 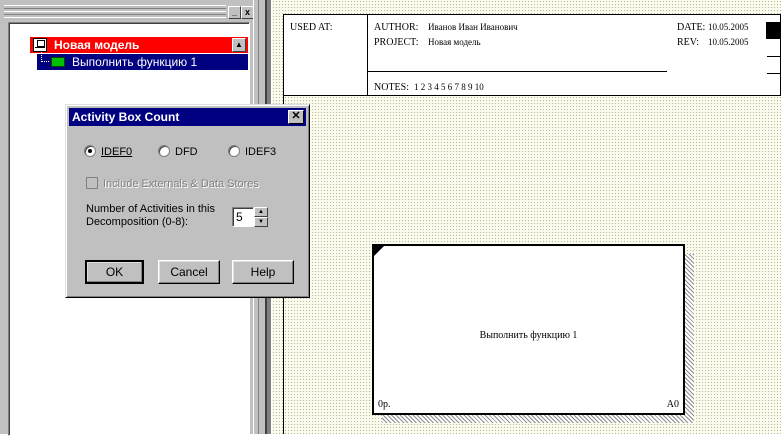 What do you see at coordinates (243, 217) in the screenshot?
I see `activities-count-input: 5` at bounding box center [243, 217].